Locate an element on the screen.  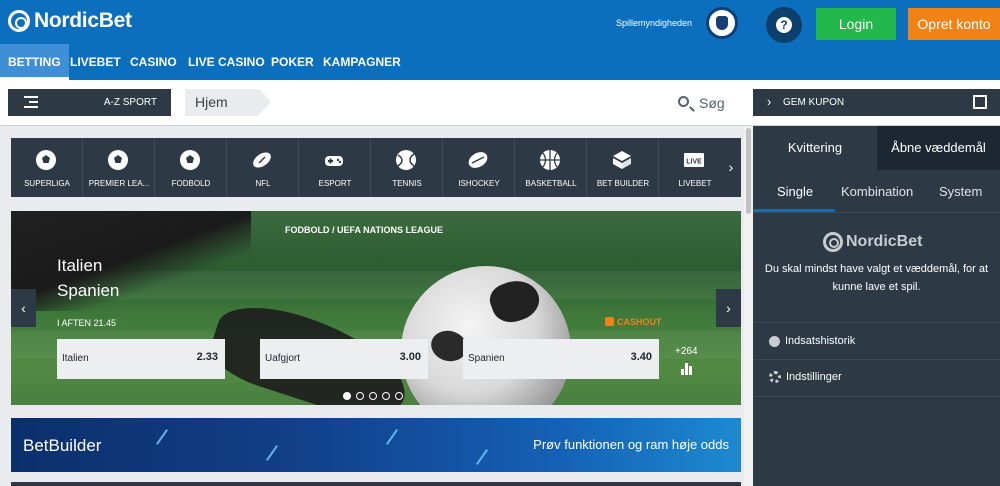
question-icon: ? is located at coordinates (784, 25).